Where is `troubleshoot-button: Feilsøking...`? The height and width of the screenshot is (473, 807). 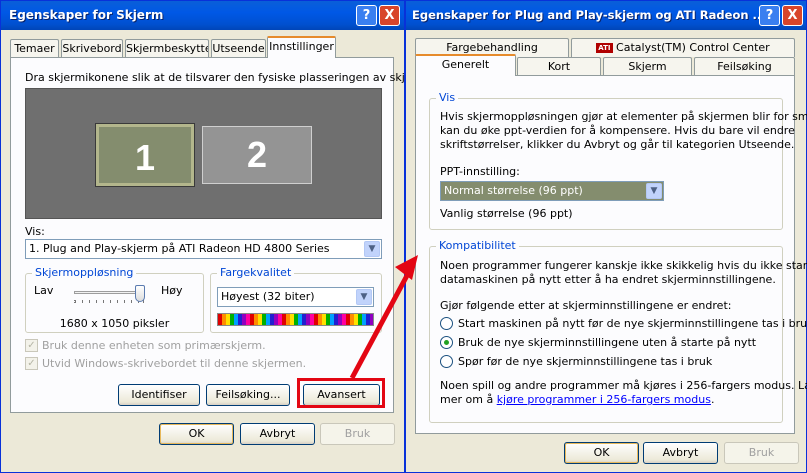
troubleshoot-button: Feilsøking... is located at coordinates (248, 395).